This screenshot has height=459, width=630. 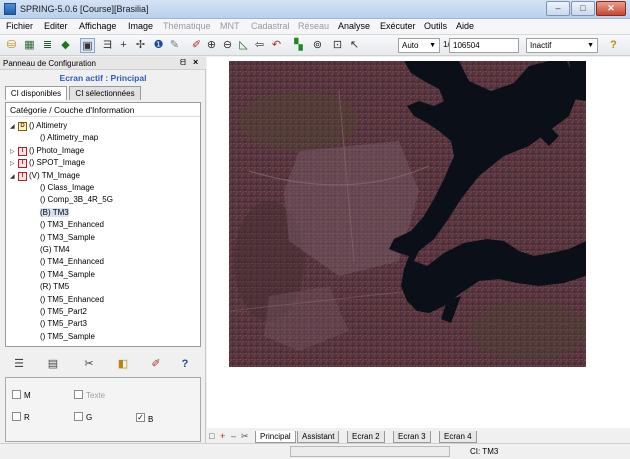 I want to click on tree-item: () TM3_Enhanced, so click(x=72, y=225).